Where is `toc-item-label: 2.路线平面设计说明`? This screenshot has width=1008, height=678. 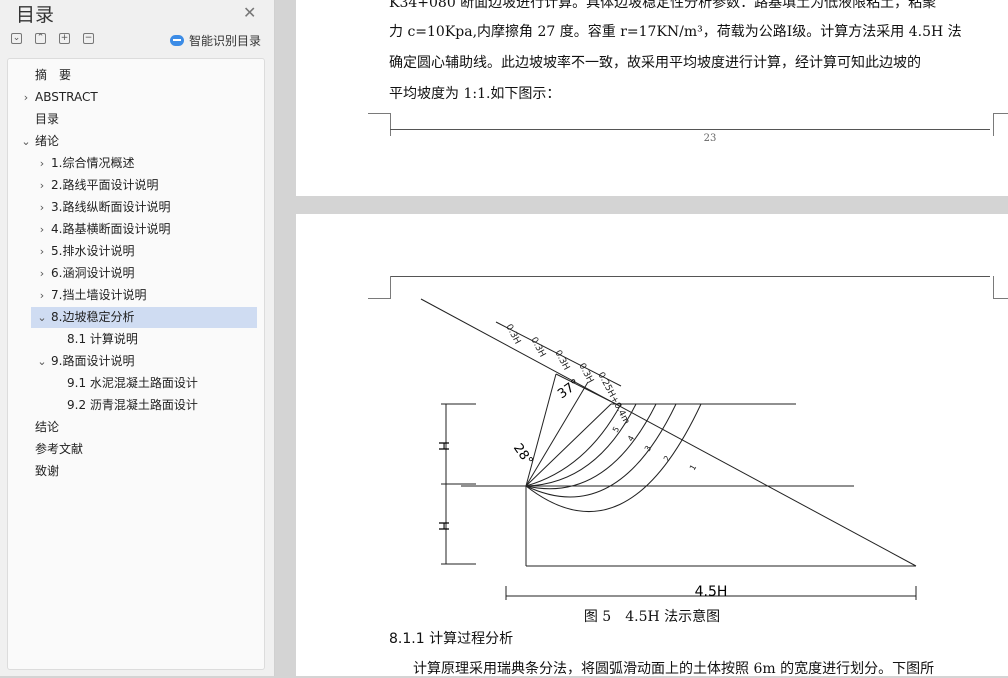
toc-item-label: 2.路线平面设计说明 is located at coordinates (105, 185).